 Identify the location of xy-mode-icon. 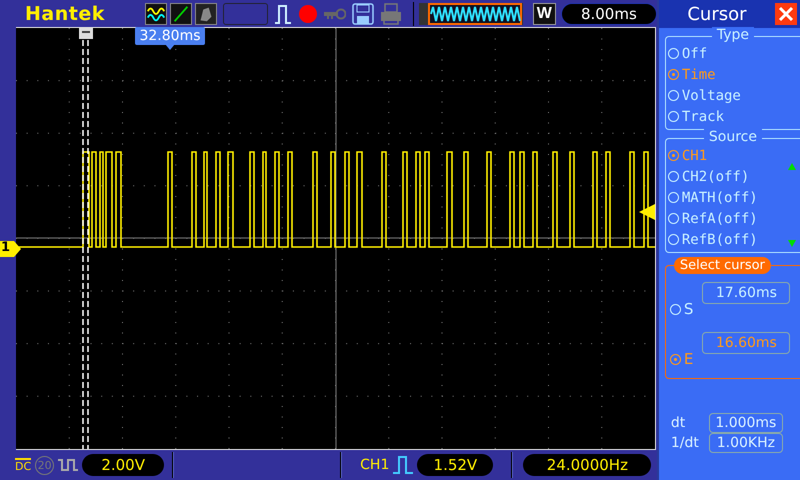
(181, 13).